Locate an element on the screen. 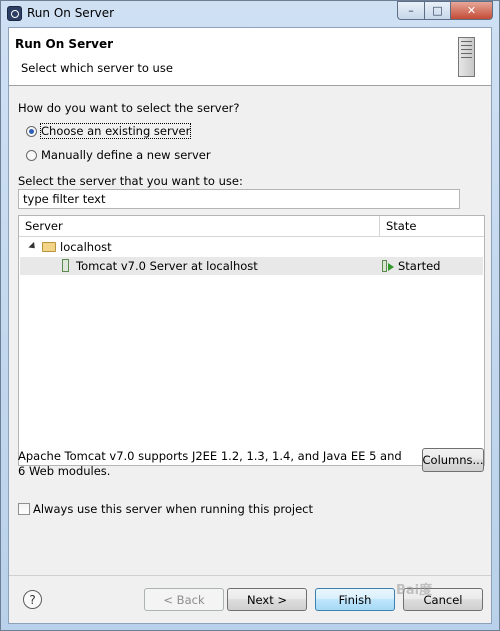 The image size is (500, 631). banner-subtitle: Select which server to use is located at coordinates (97, 68).